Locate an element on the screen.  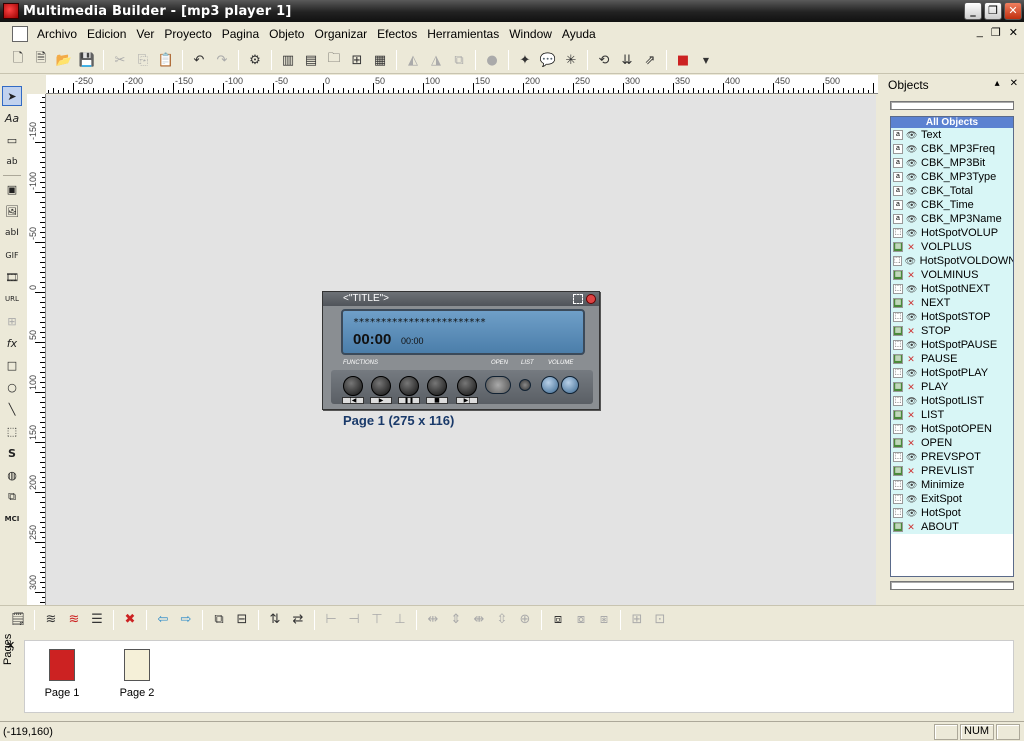
gif-tool-icon: GIF is located at coordinates (12, 255).